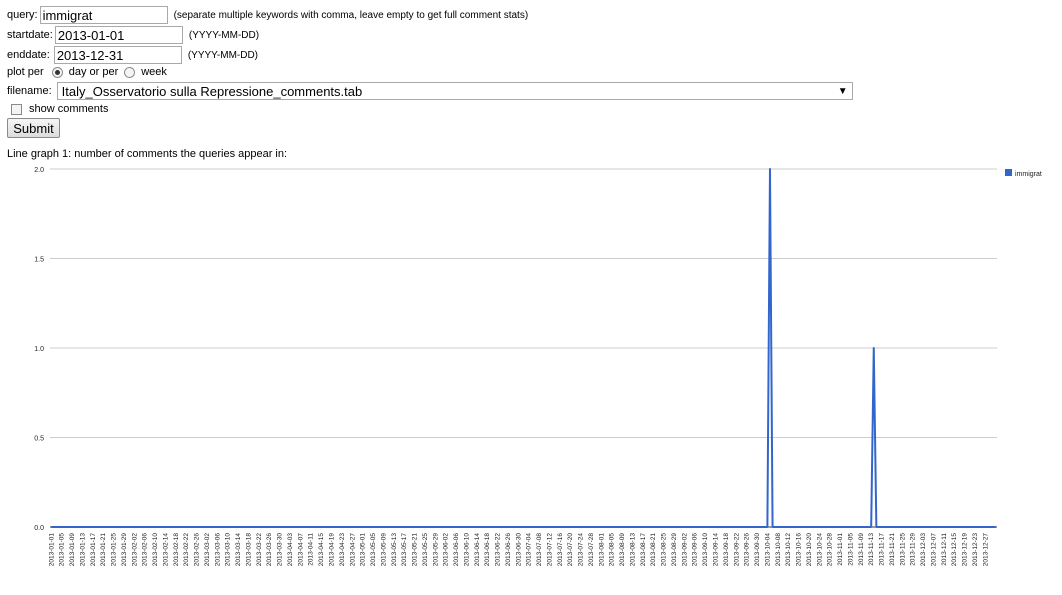 Image resolution: width=1062 pixels, height=595 pixels. Describe the element at coordinates (684, 550) in the screenshot. I see `x-tick-label: 2013-09-02` at that location.